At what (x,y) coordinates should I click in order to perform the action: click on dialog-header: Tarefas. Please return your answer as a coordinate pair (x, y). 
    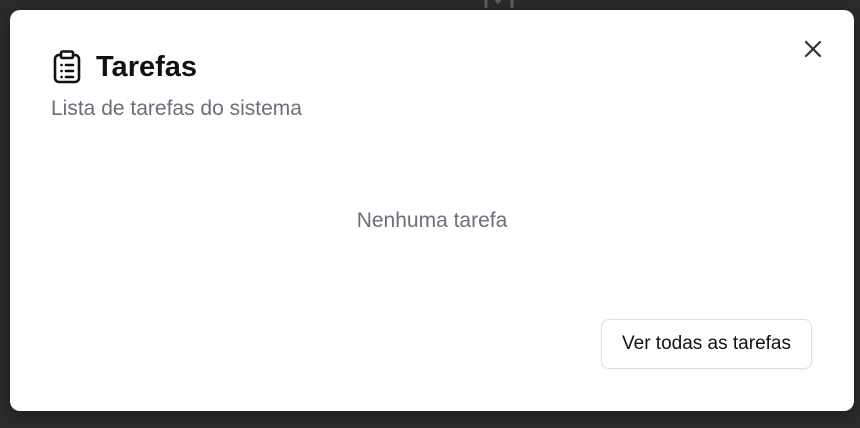
    Looking at the image, I should click on (124, 67).